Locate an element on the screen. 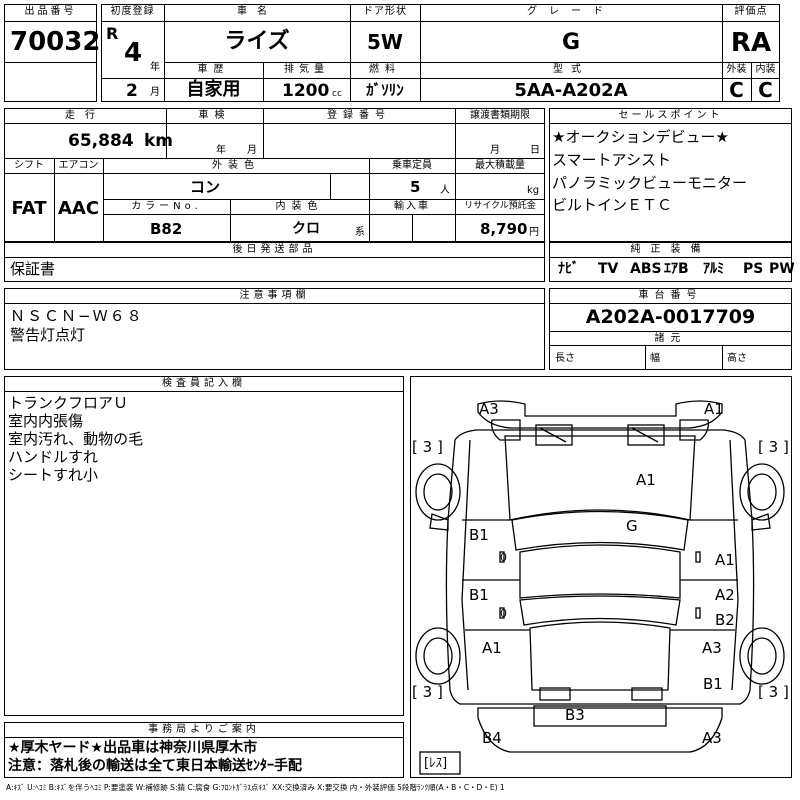 The width and height of the screenshot is (800, 800). tire-rr: [ 3 ] is located at coordinates (773, 692).